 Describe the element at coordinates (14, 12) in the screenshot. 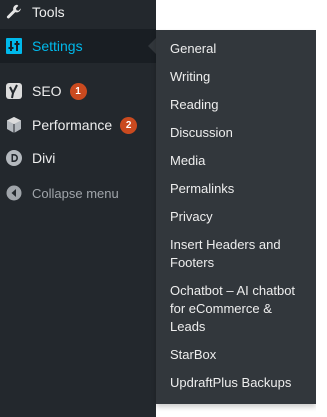

I see `wrench-icon` at that location.